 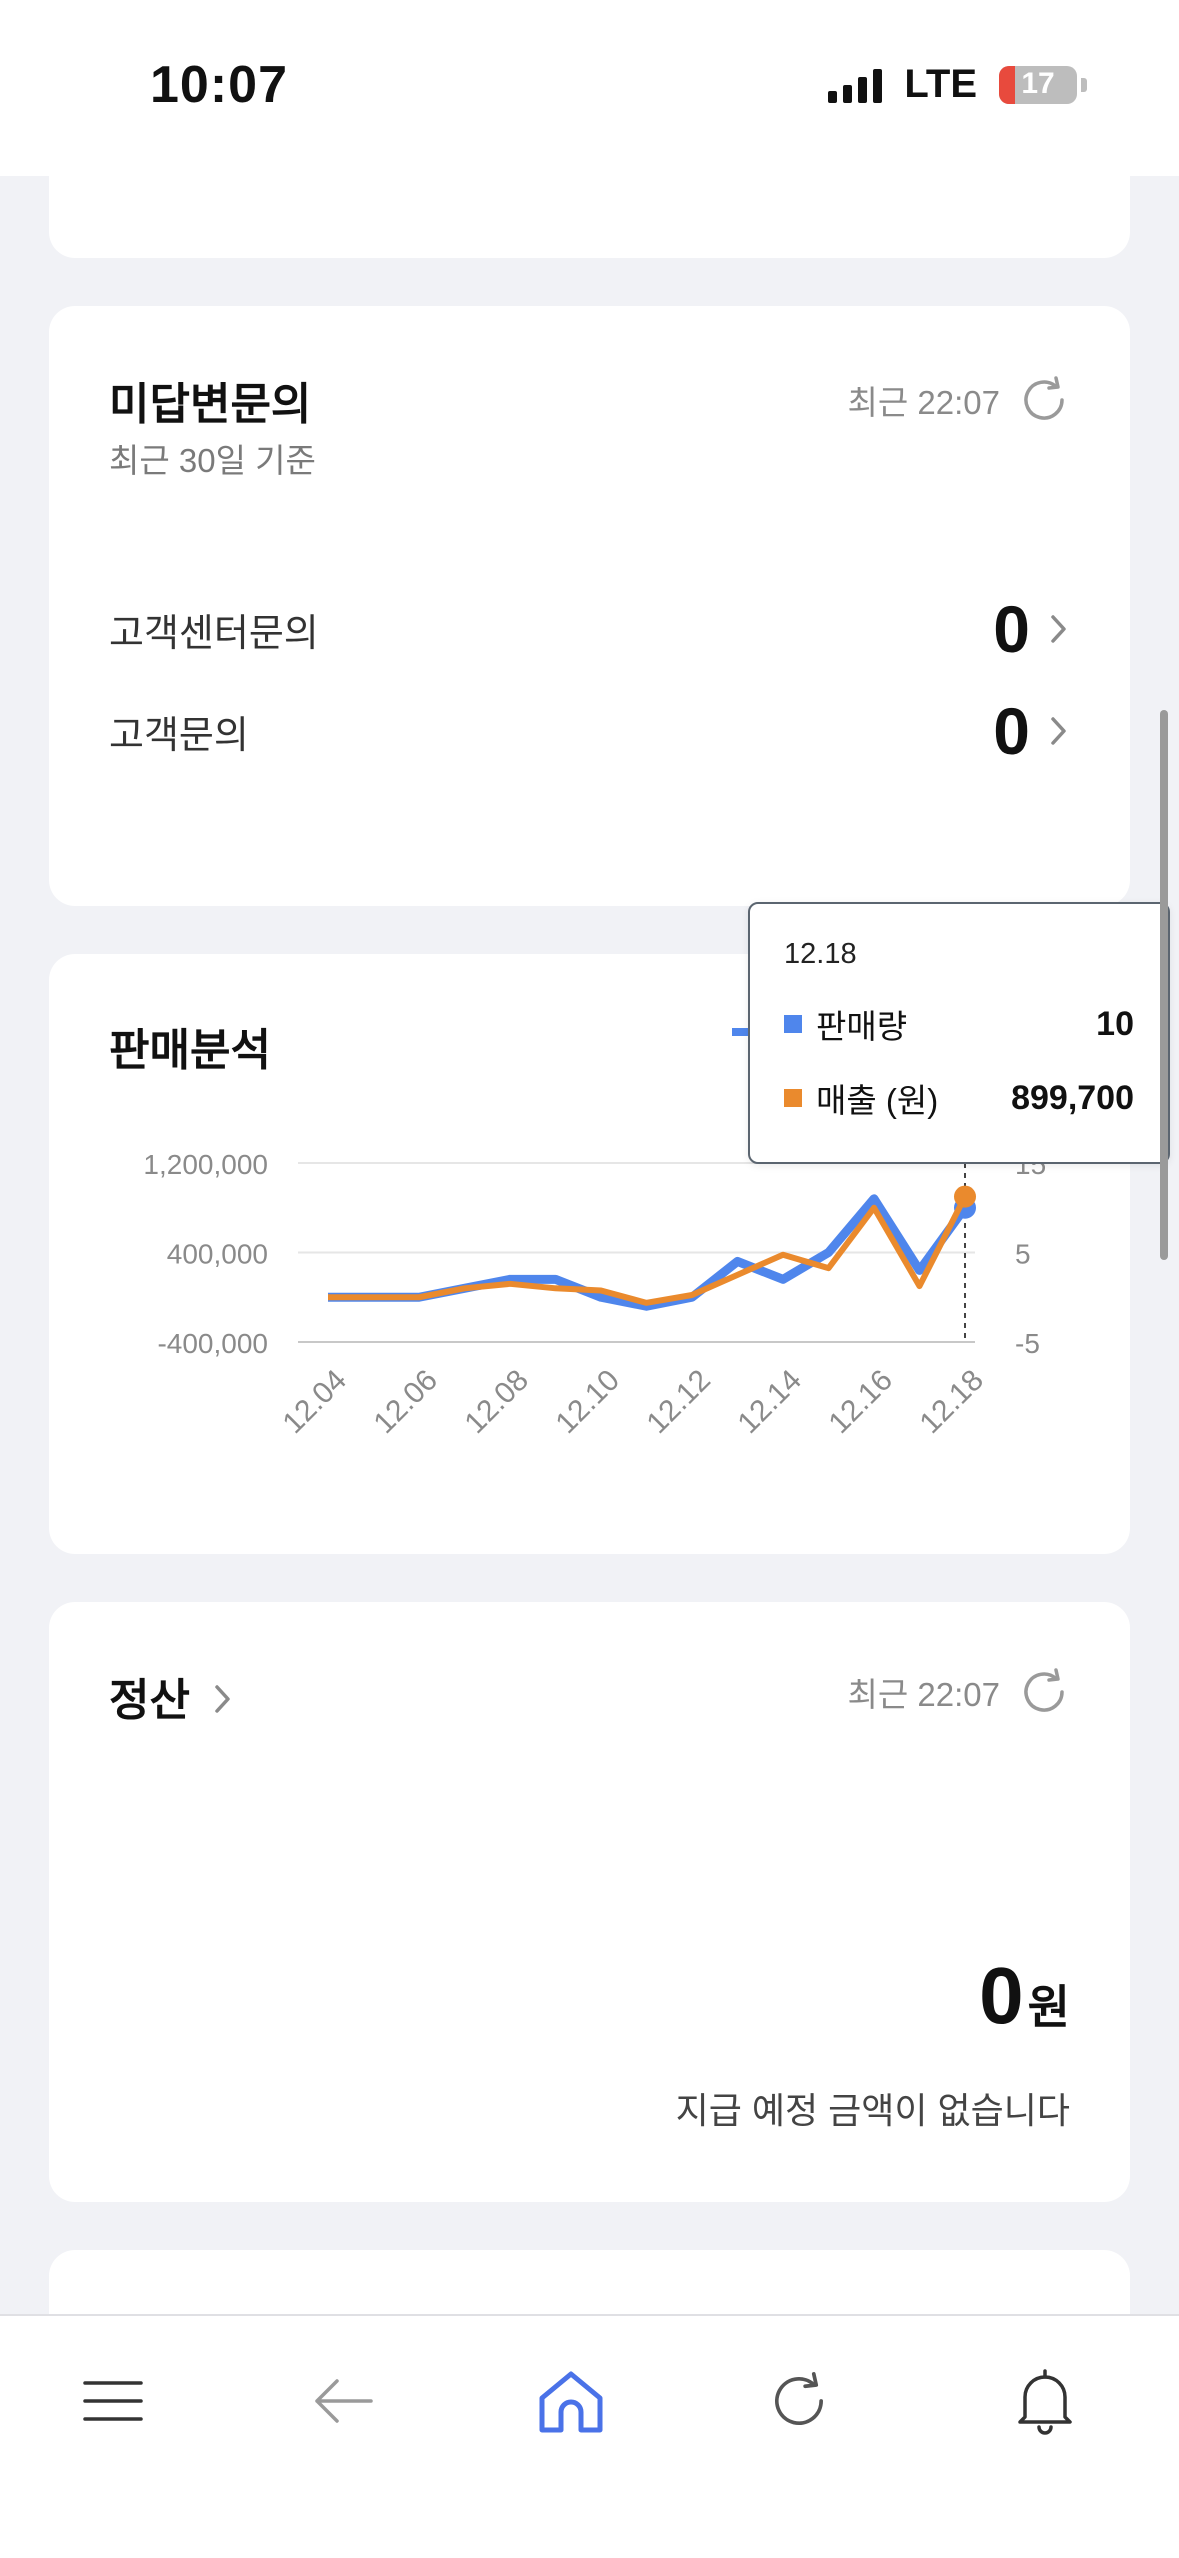 I want to click on tooltip-label: 판매량, so click(x=862, y=1026).